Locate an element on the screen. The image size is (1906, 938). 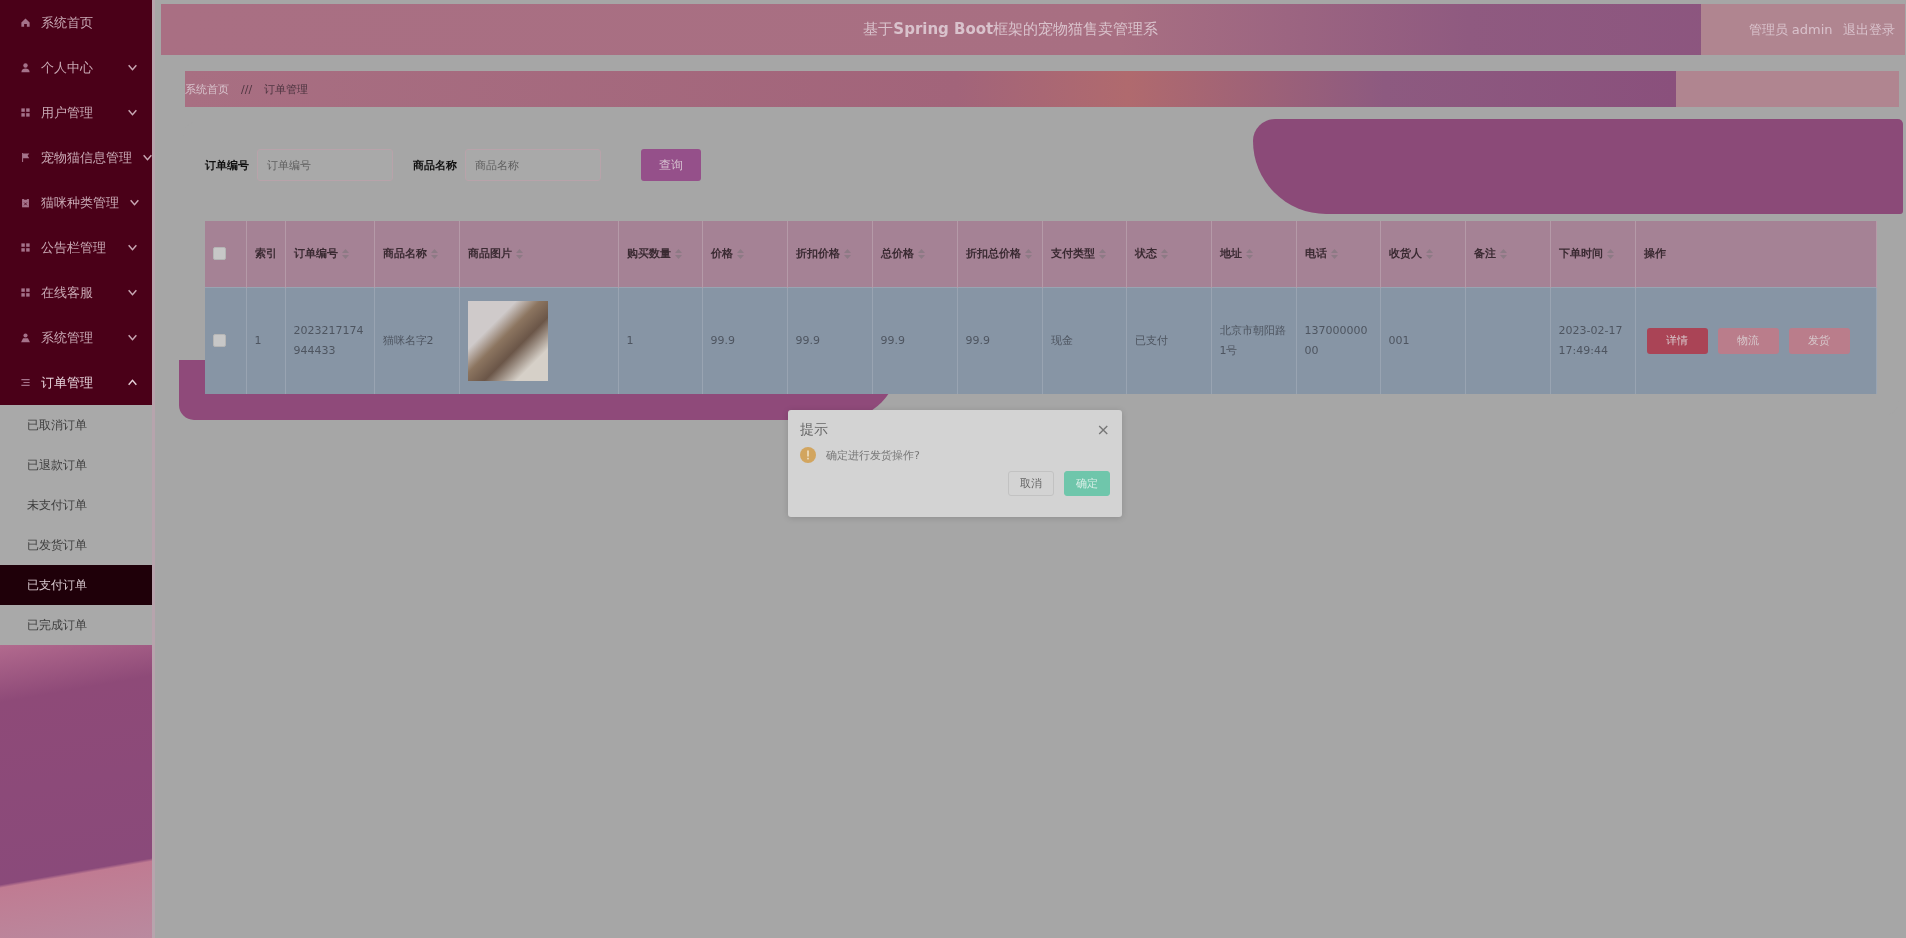
column-header: 订单编号 is located at coordinates (315, 253).